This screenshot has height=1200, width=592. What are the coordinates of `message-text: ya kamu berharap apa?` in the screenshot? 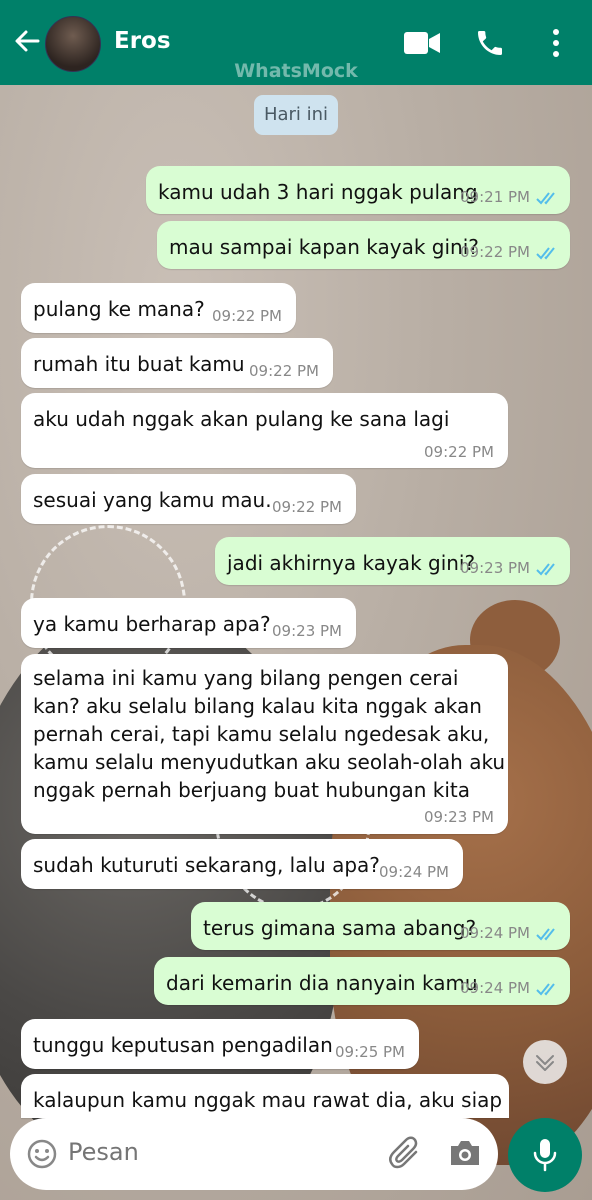 It's located at (152, 624).